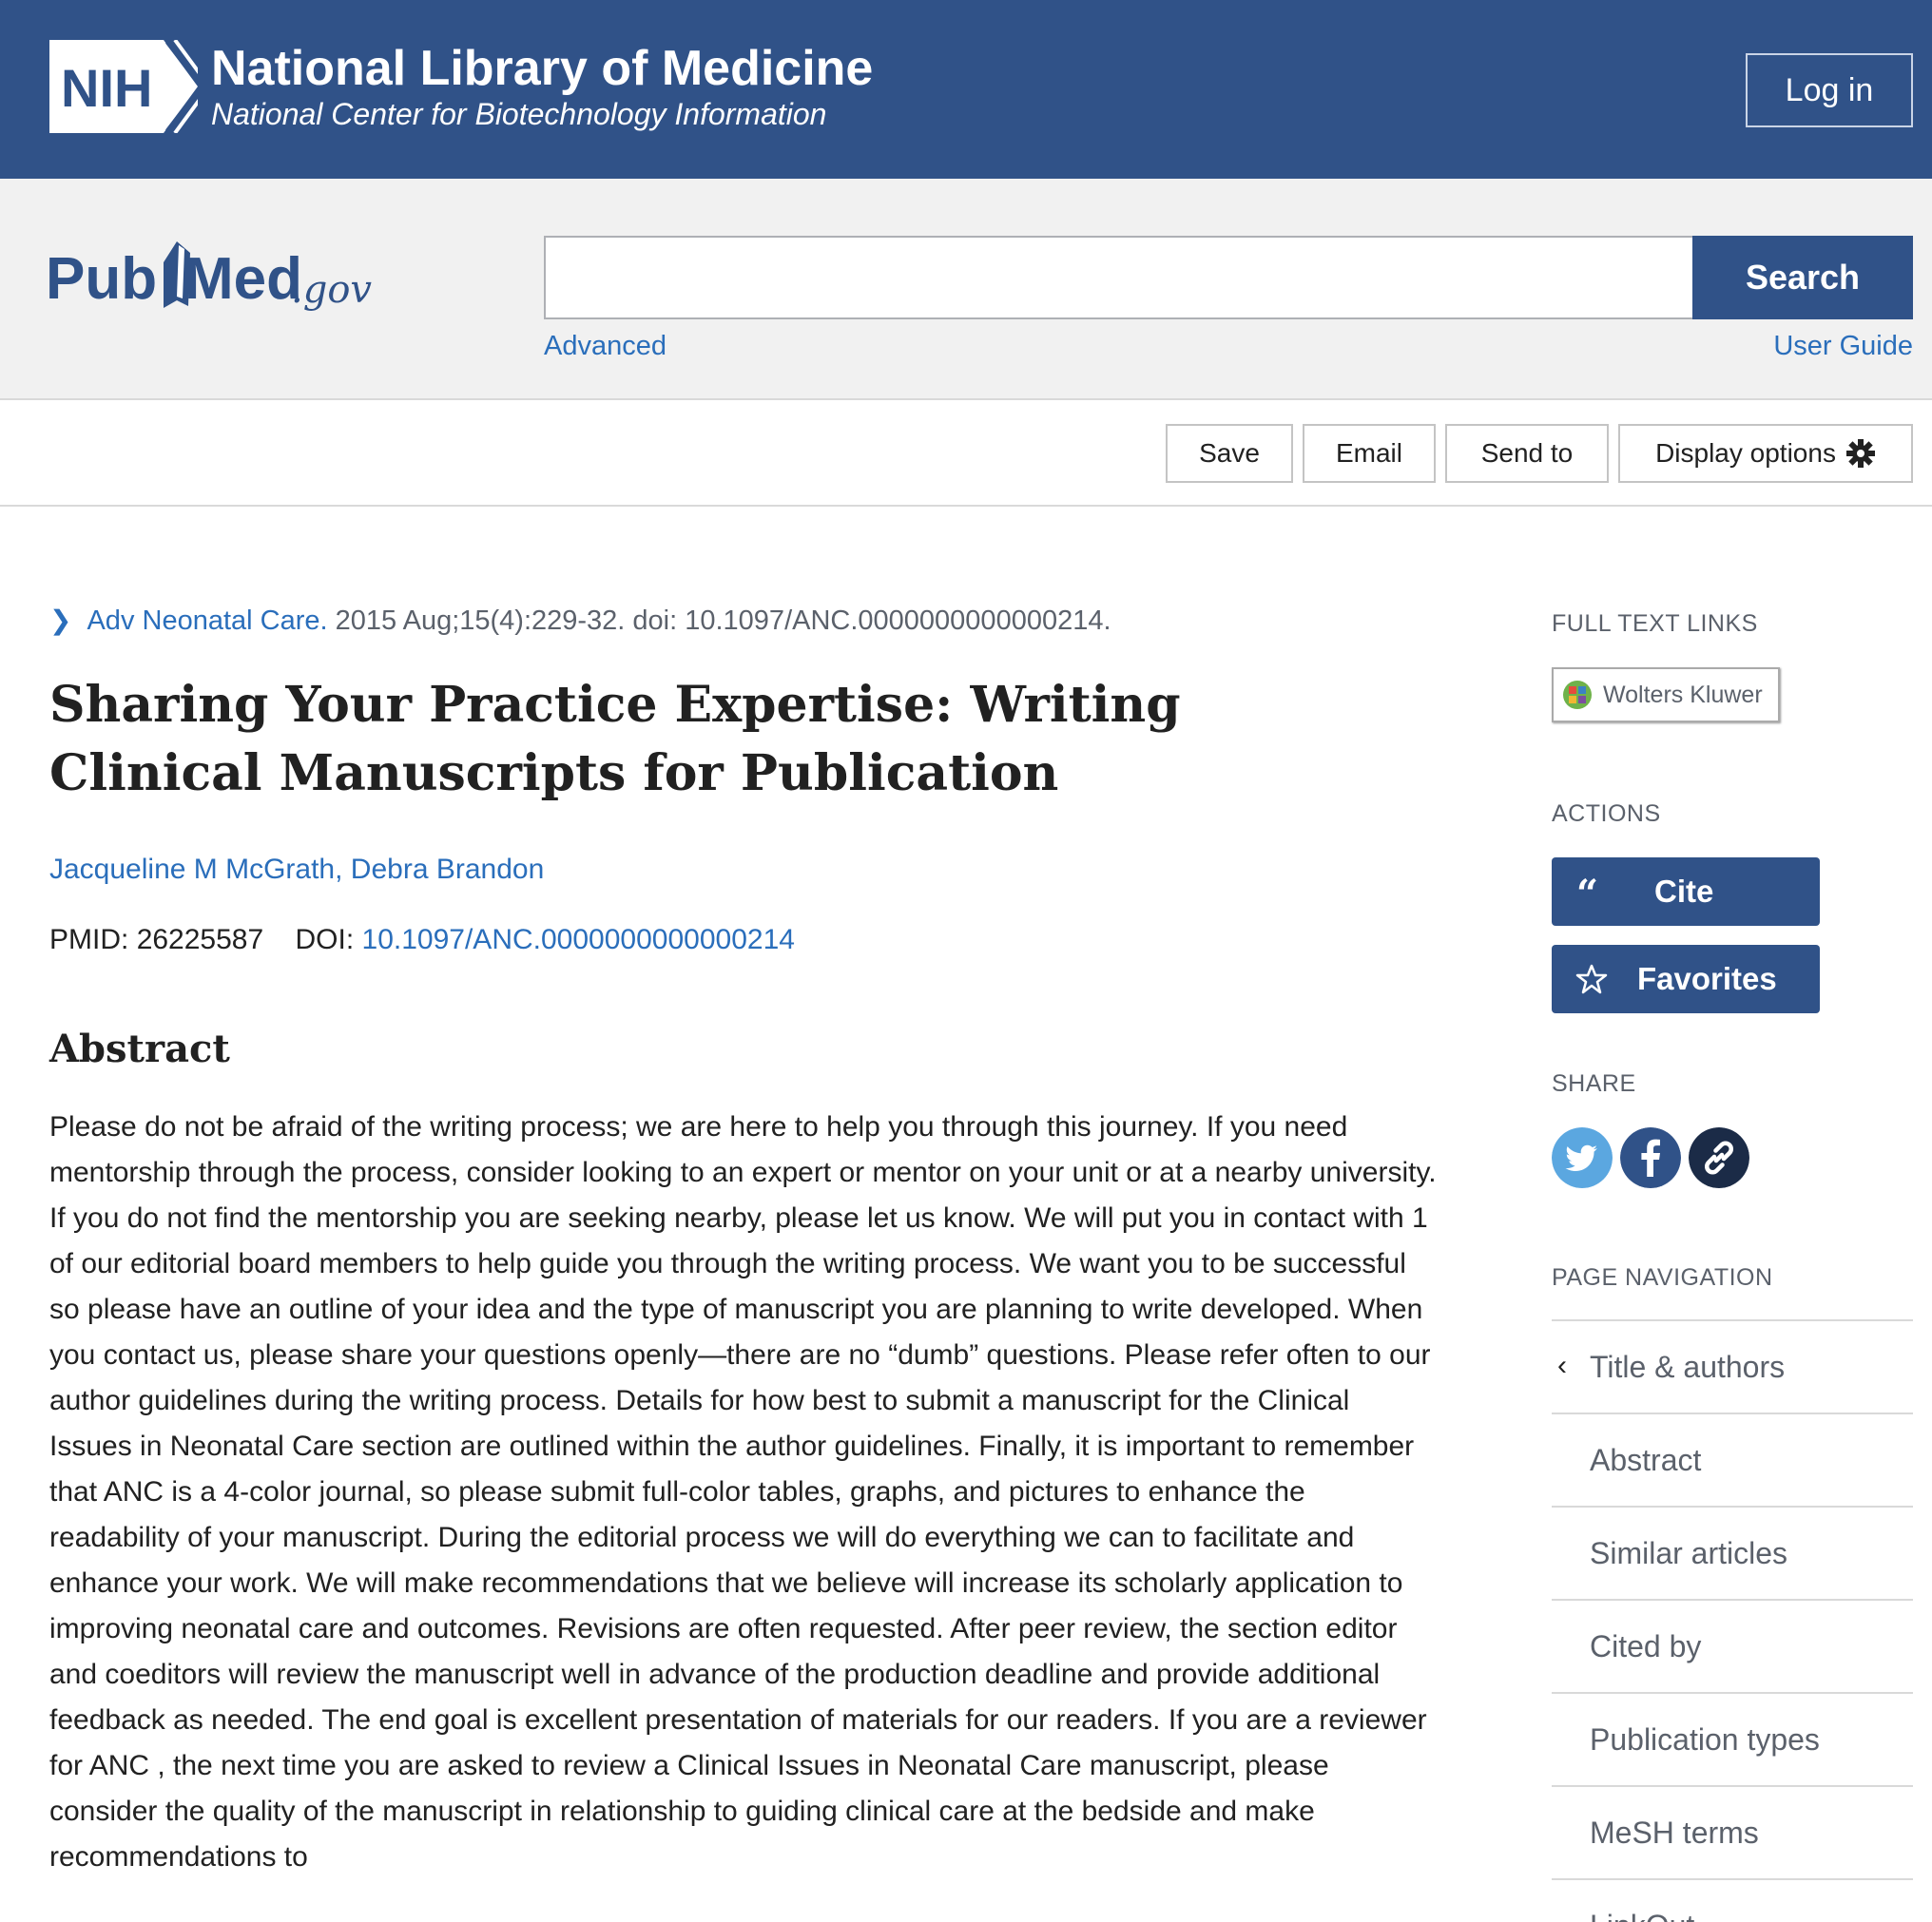 Image resolution: width=1932 pixels, height=1922 pixels. I want to click on favorites-button: Favorites, so click(1686, 979).